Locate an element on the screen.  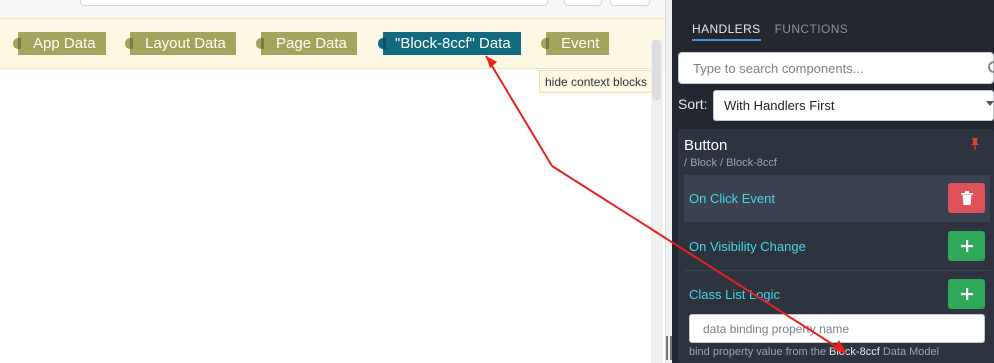
search-icon is located at coordinates (991, 67).